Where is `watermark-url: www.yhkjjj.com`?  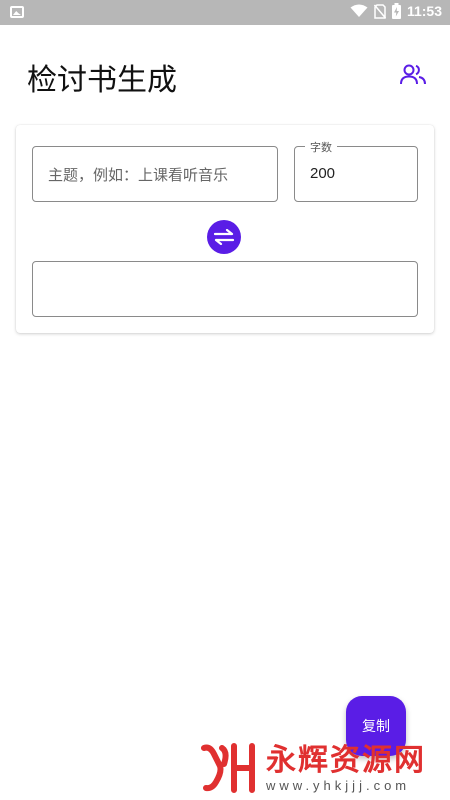
watermark-url: www.yhkjjj.com is located at coordinates (338, 785).